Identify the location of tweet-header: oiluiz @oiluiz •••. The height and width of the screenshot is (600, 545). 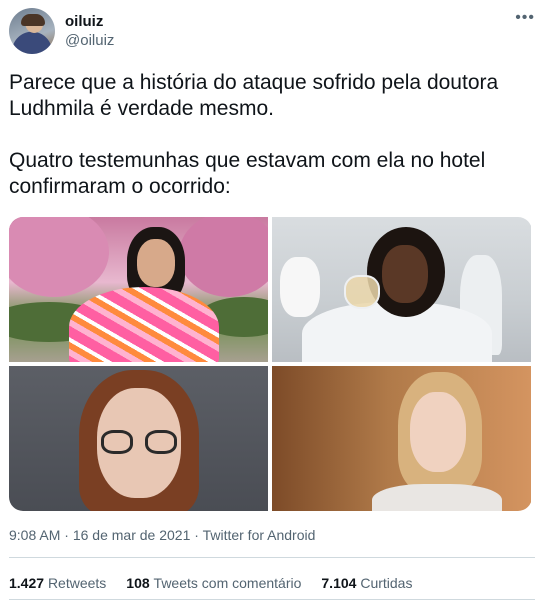
(272, 32).